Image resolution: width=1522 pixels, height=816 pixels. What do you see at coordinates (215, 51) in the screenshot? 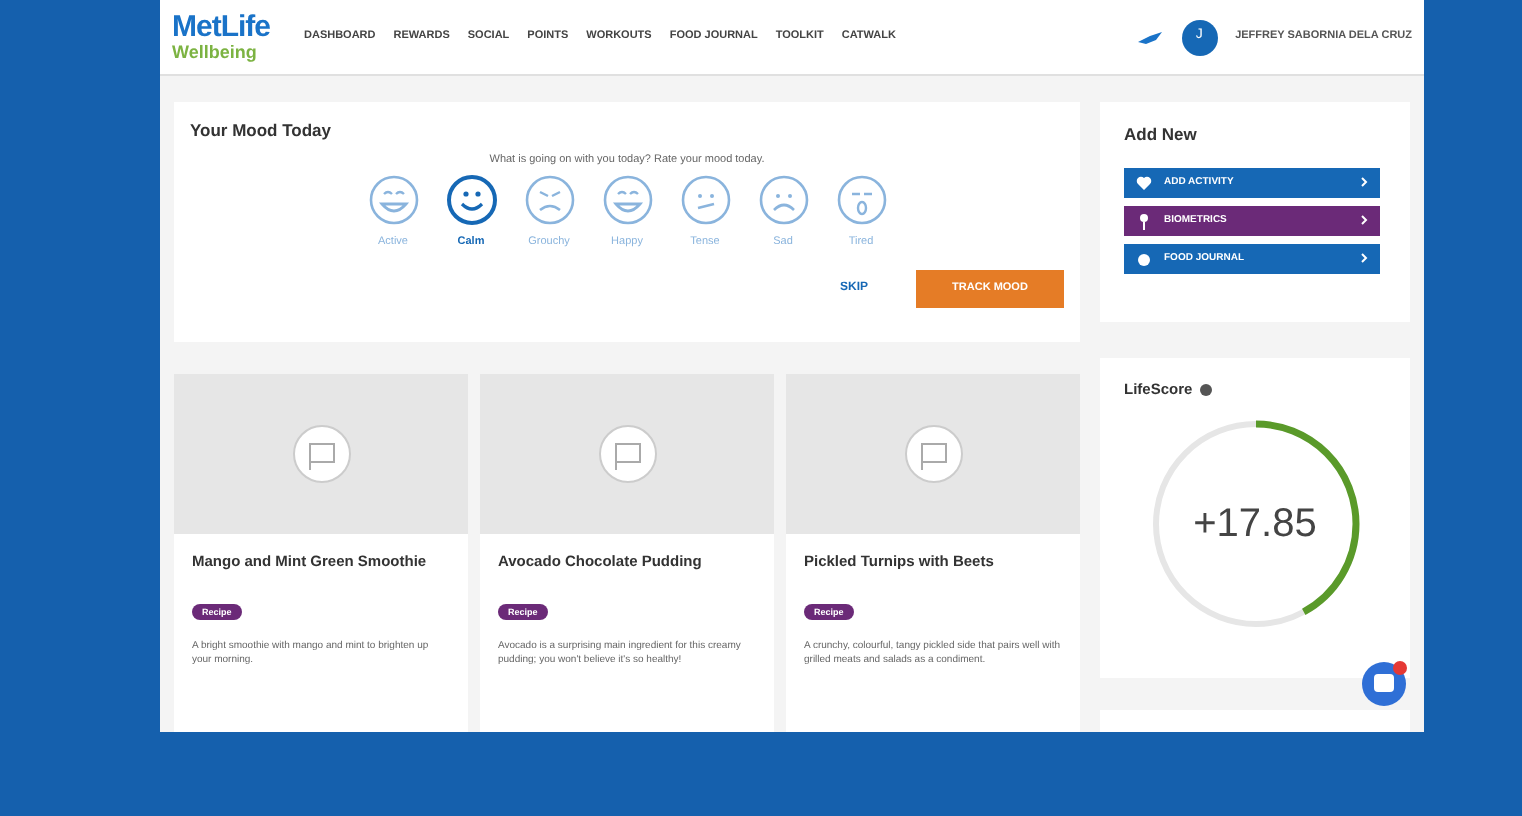
I see `logo-subtext: Wellbeing` at bounding box center [215, 51].